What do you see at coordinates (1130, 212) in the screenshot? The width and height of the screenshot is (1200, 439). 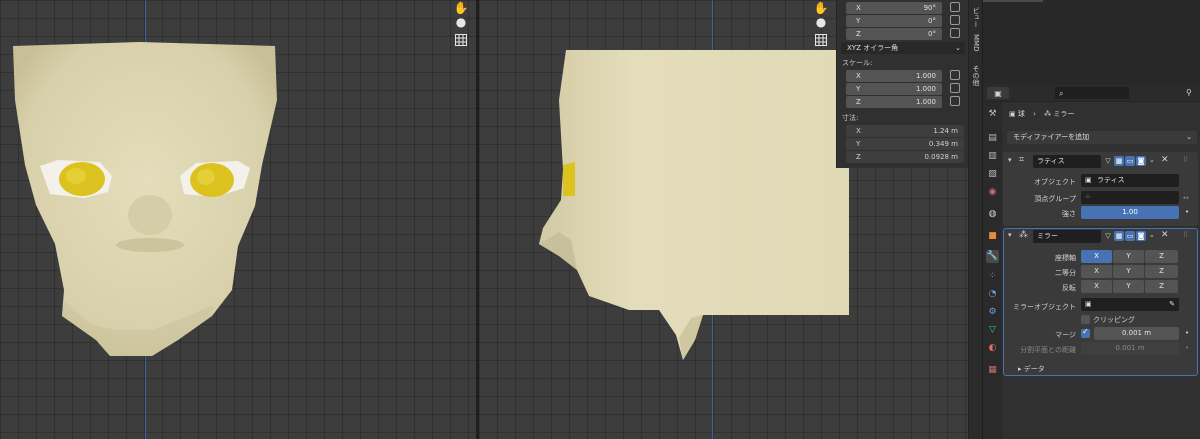 I see `strength-slider: 1.00` at bounding box center [1130, 212].